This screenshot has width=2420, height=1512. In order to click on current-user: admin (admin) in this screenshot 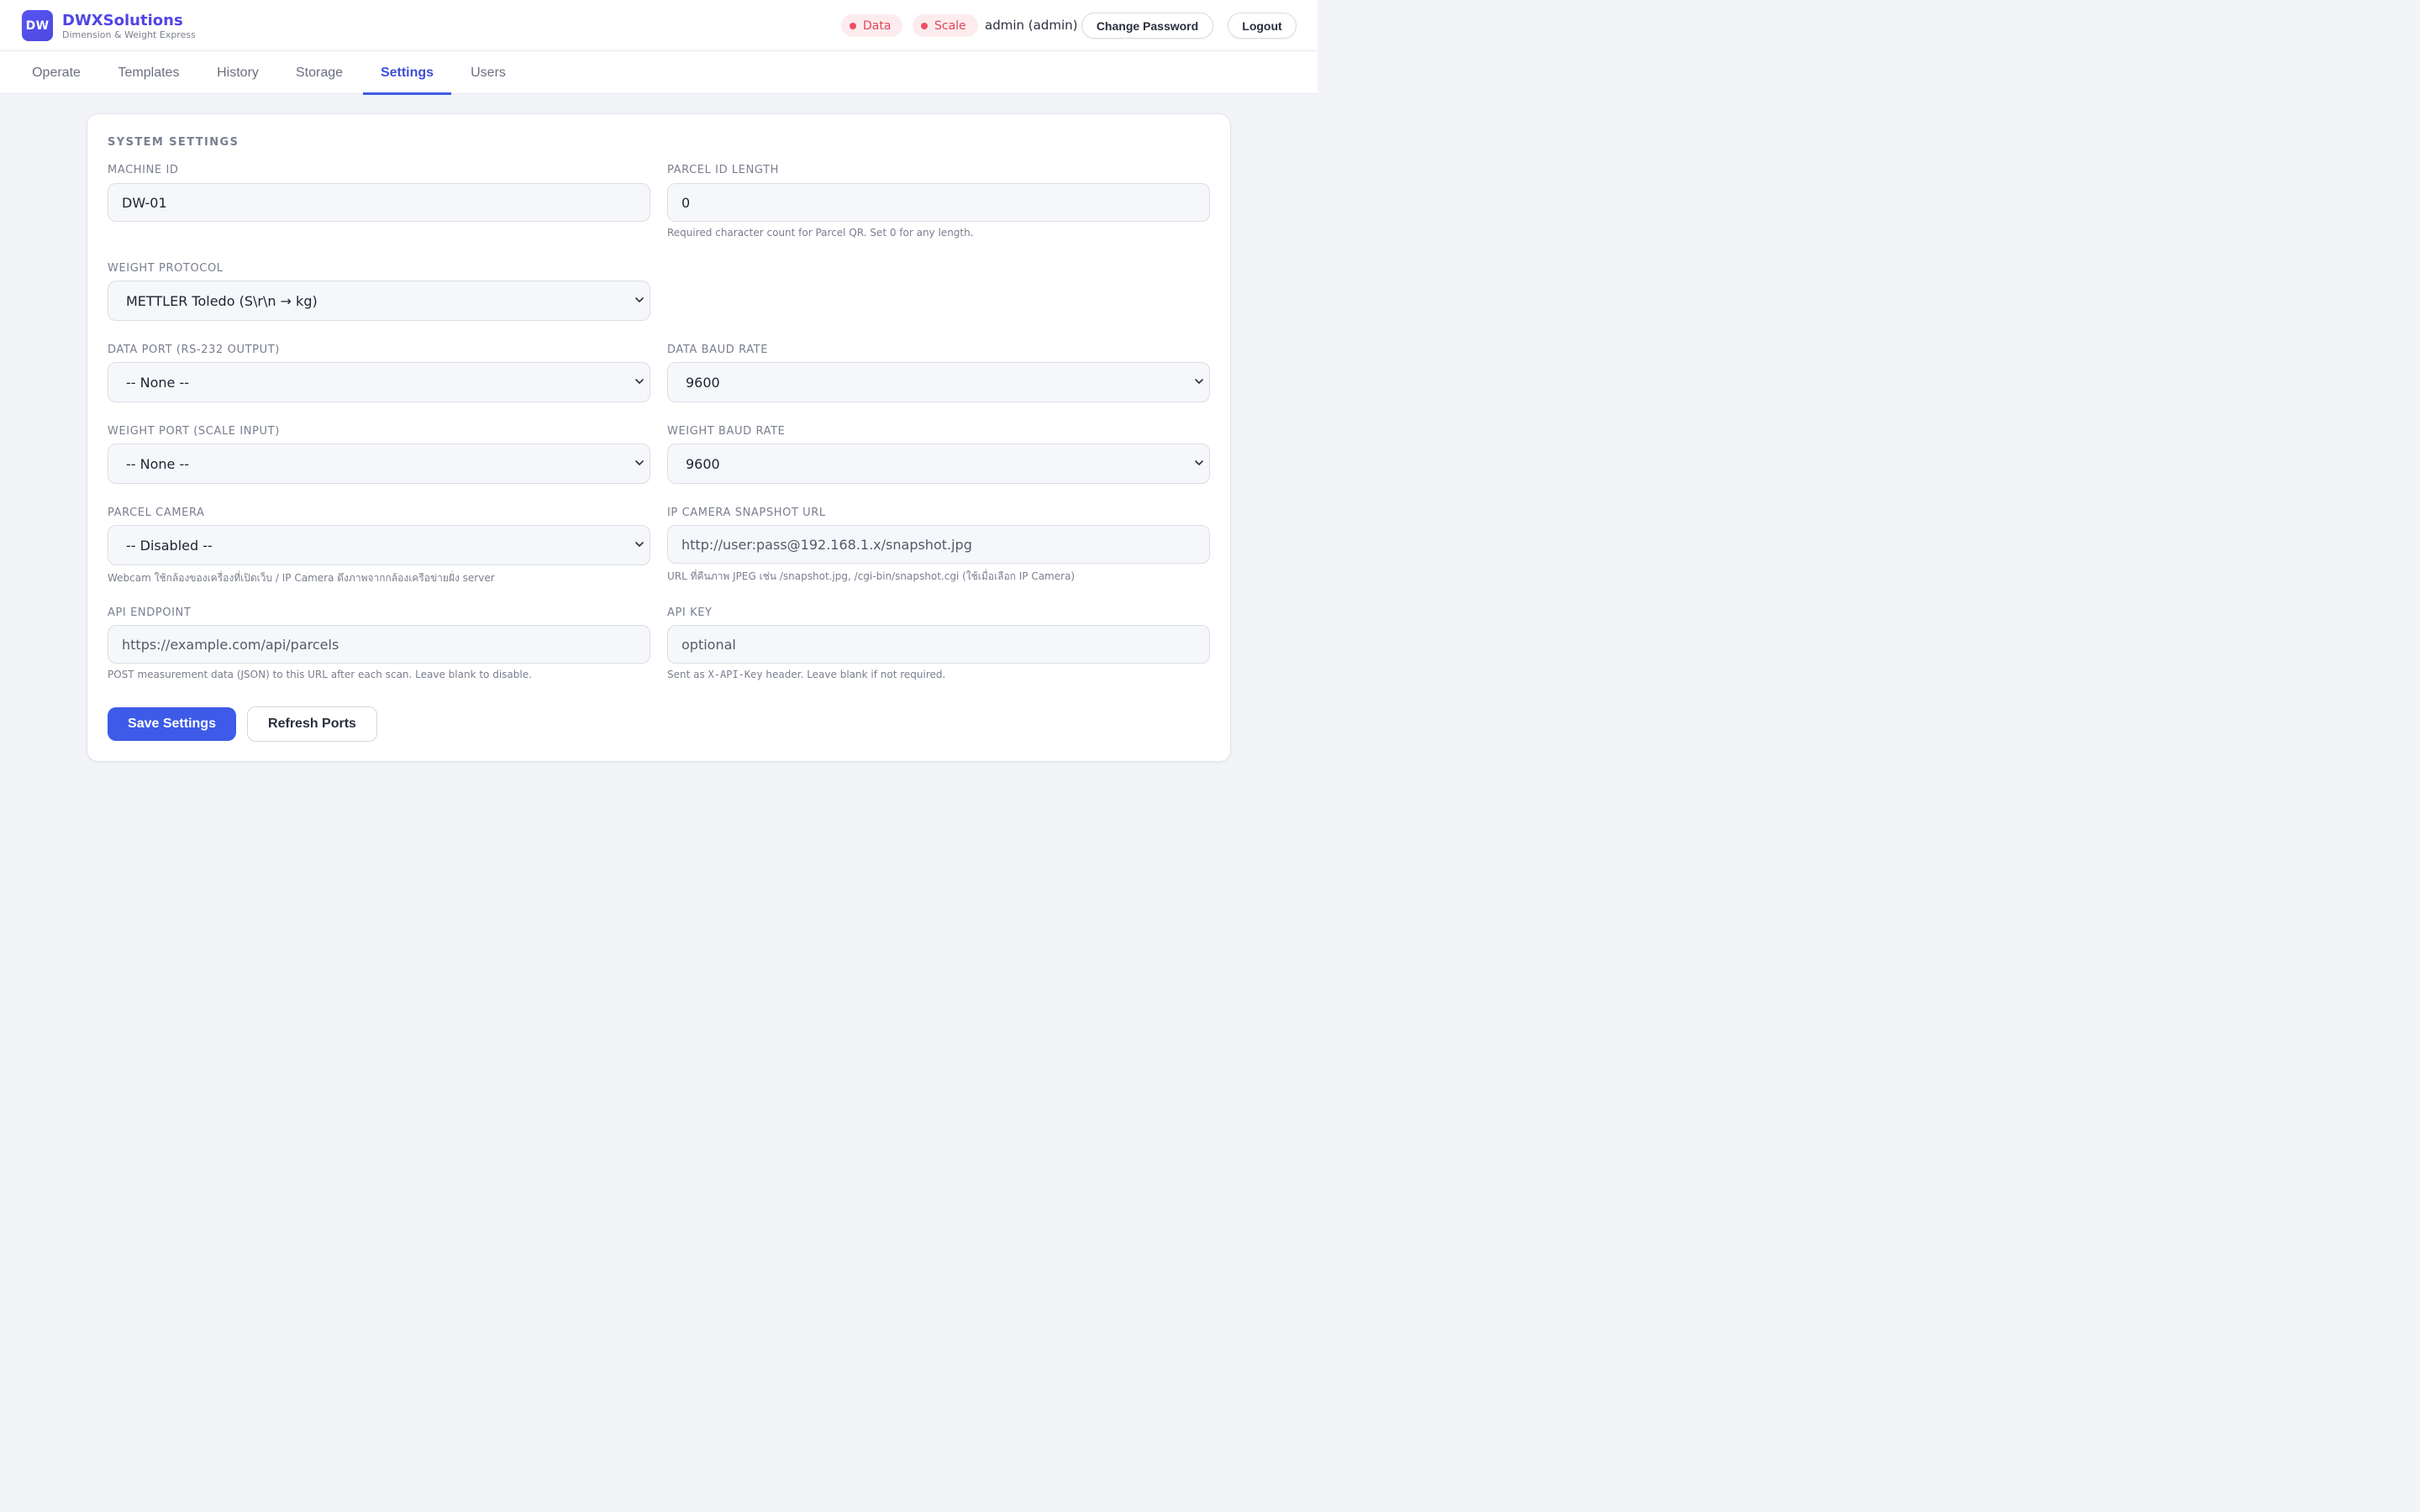, I will do `click(1031, 25)`.